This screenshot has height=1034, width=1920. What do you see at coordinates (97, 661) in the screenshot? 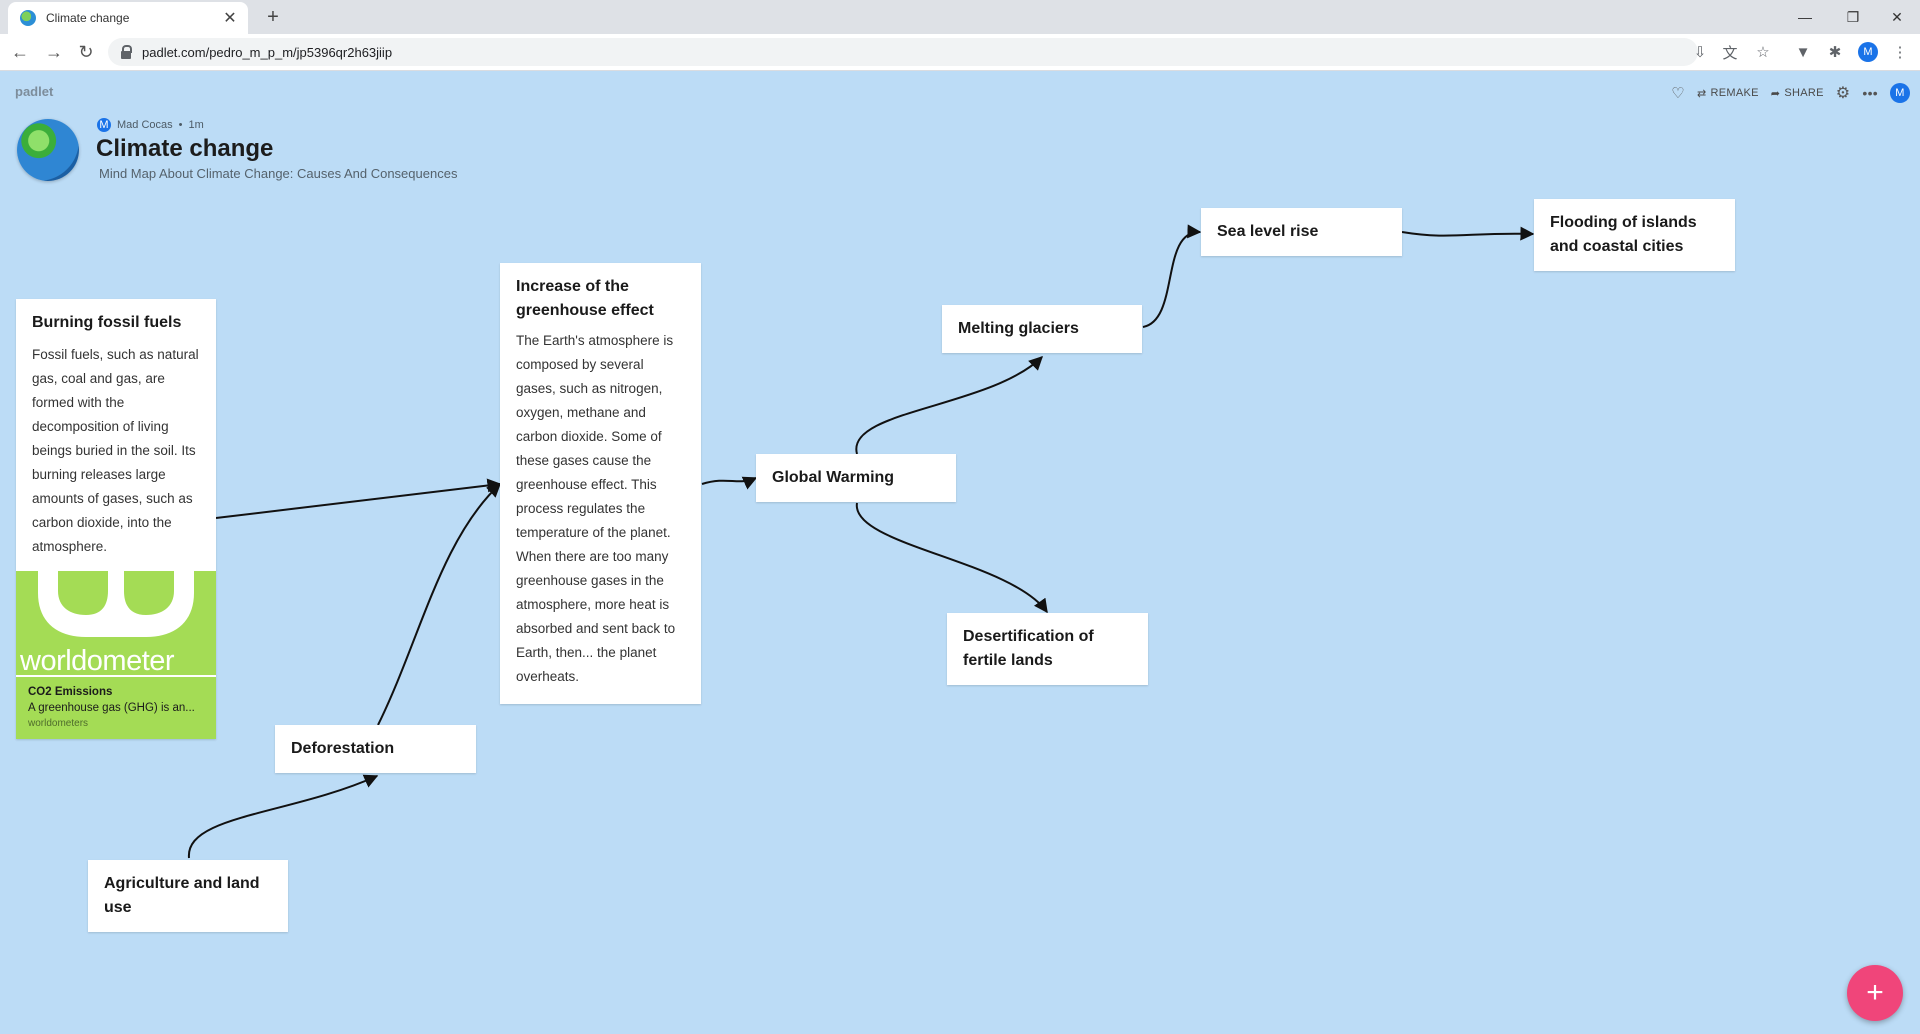
I see `worldometer-wordmark: worldometer` at bounding box center [97, 661].